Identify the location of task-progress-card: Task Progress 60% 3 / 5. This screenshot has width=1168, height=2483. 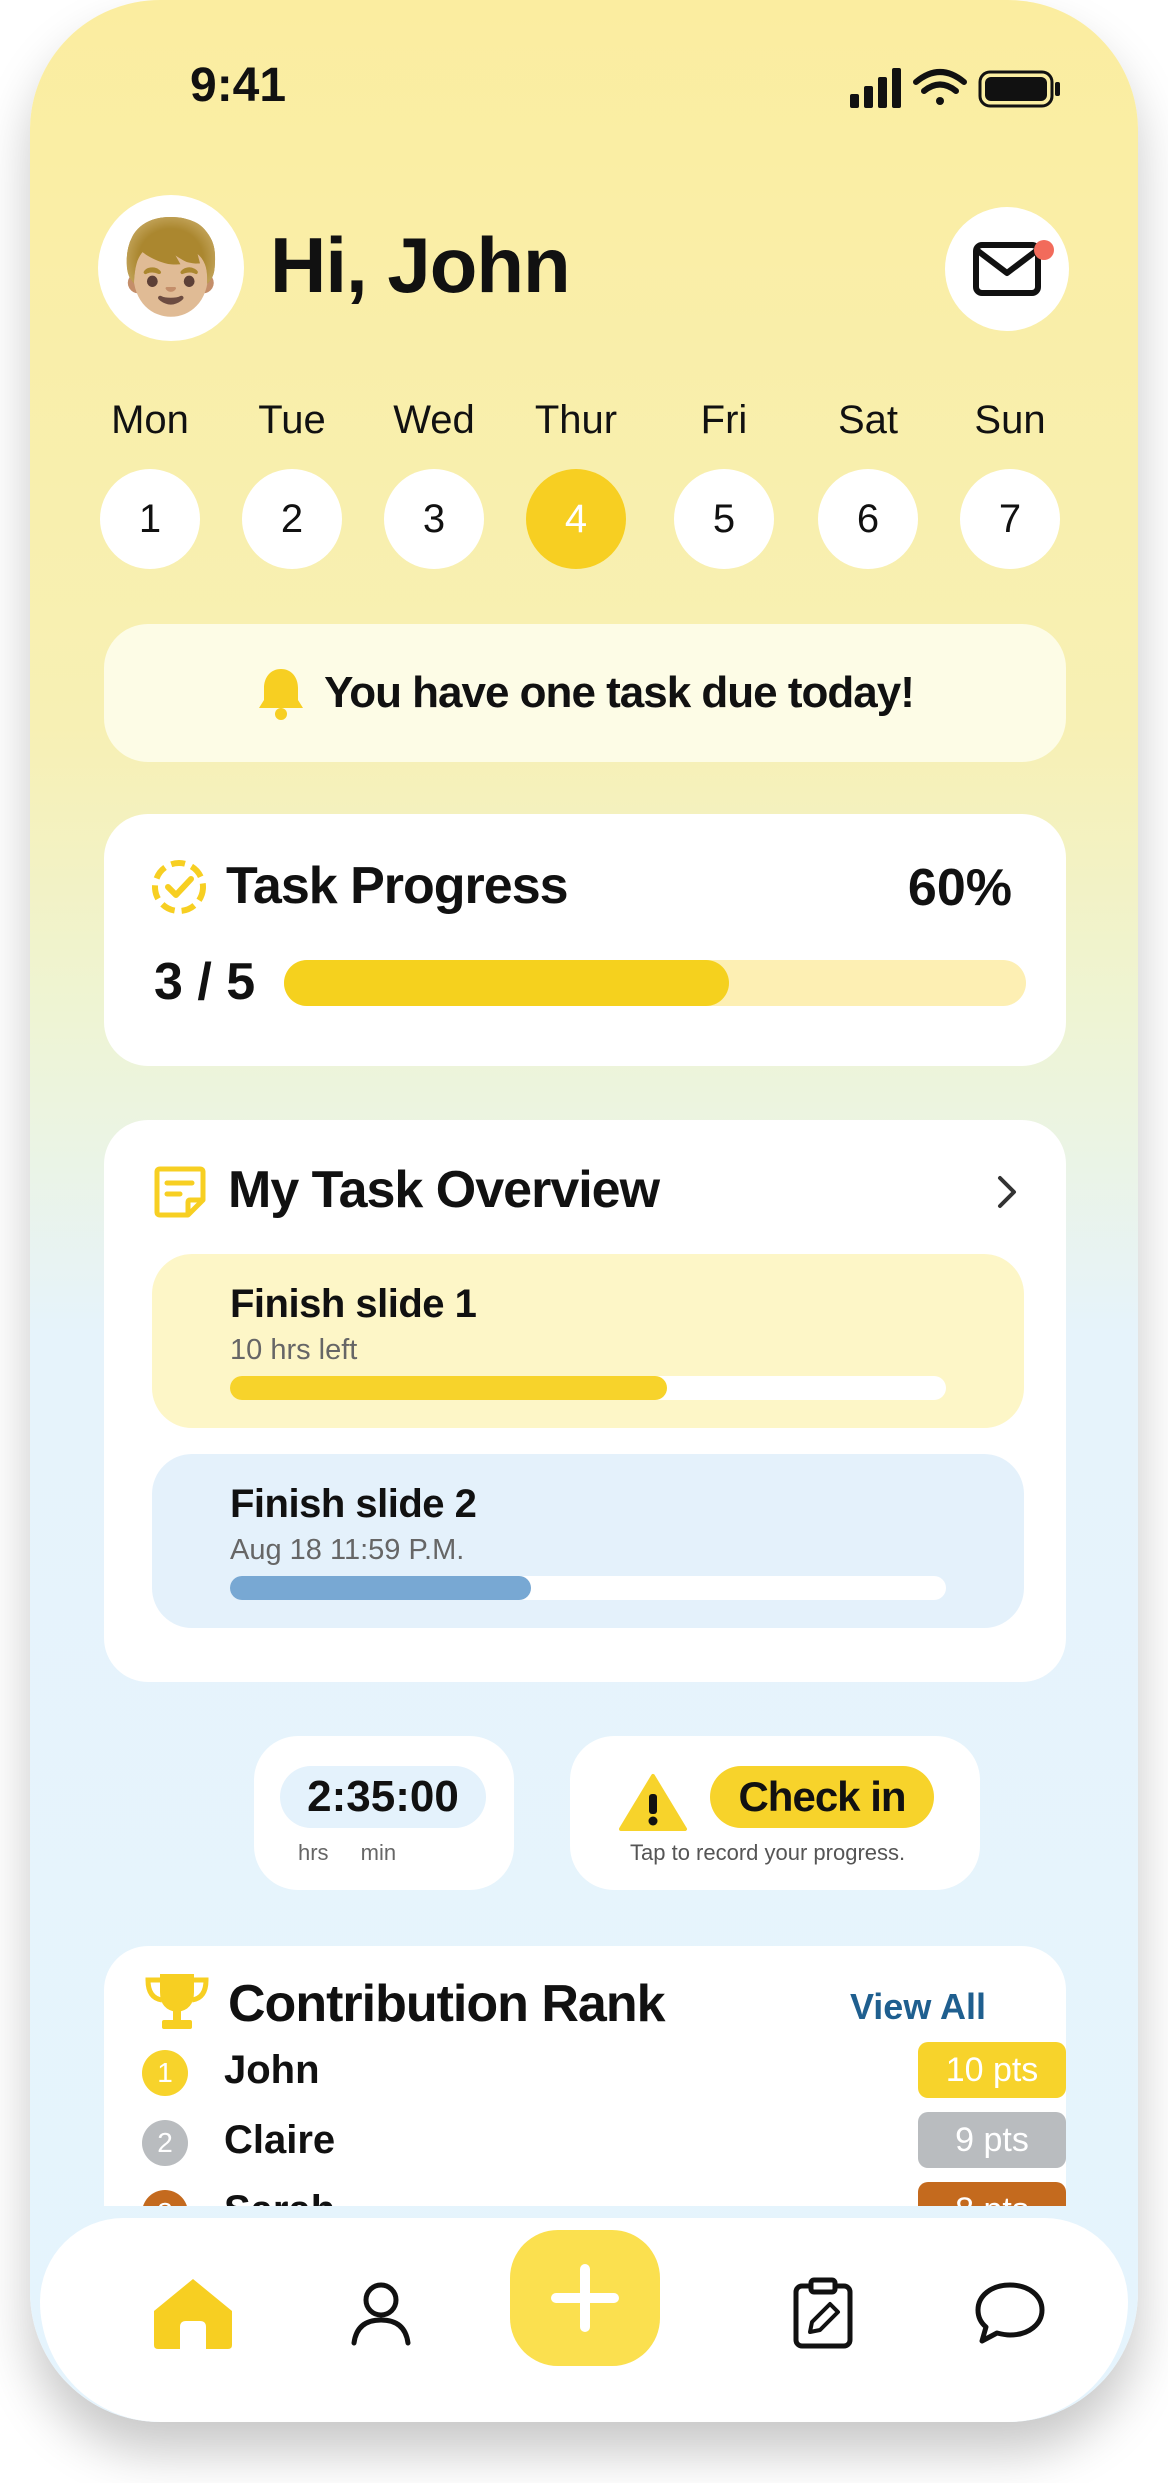
(585, 940).